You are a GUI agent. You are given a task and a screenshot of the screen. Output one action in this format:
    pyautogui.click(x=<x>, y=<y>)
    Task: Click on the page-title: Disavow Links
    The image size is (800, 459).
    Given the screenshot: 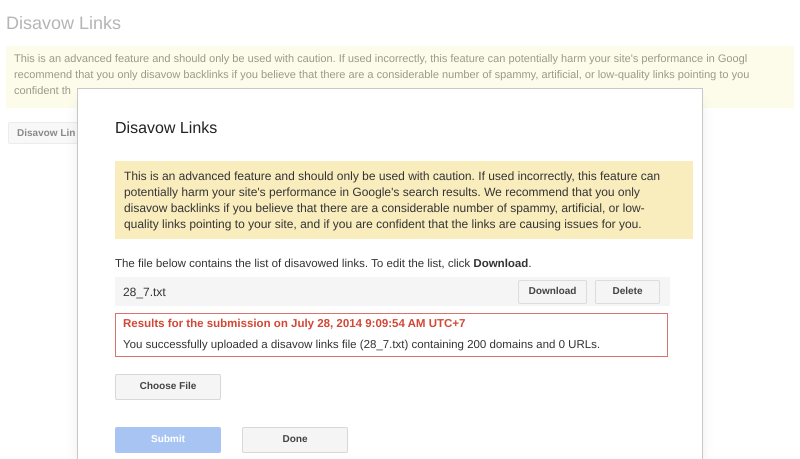 What is the action you would take?
    pyautogui.click(x=64, y=23)
    